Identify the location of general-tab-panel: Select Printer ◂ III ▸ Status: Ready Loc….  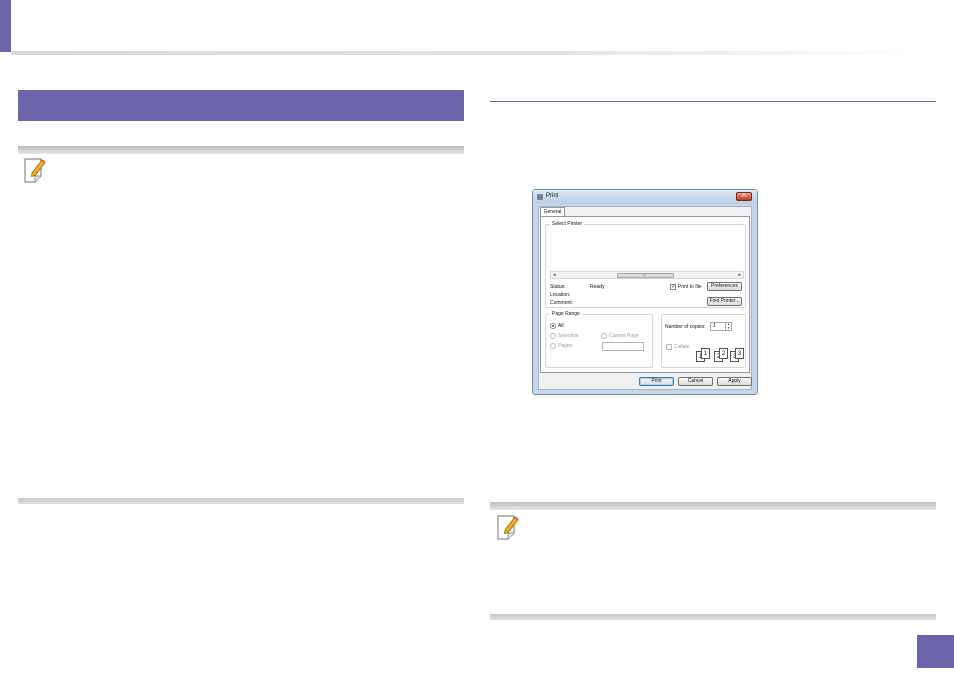
(645, 294).